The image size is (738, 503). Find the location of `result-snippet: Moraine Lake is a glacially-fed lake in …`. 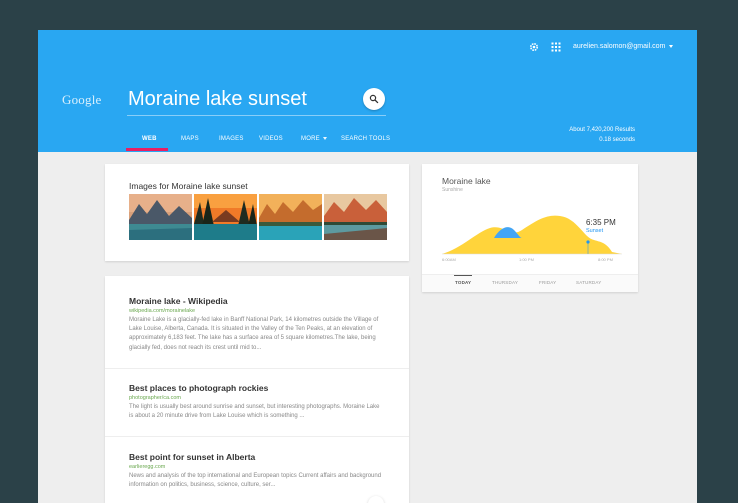

result-snippet: Moraine Lake is a glacially-fed lake in … is located at coordinates (254, 334).